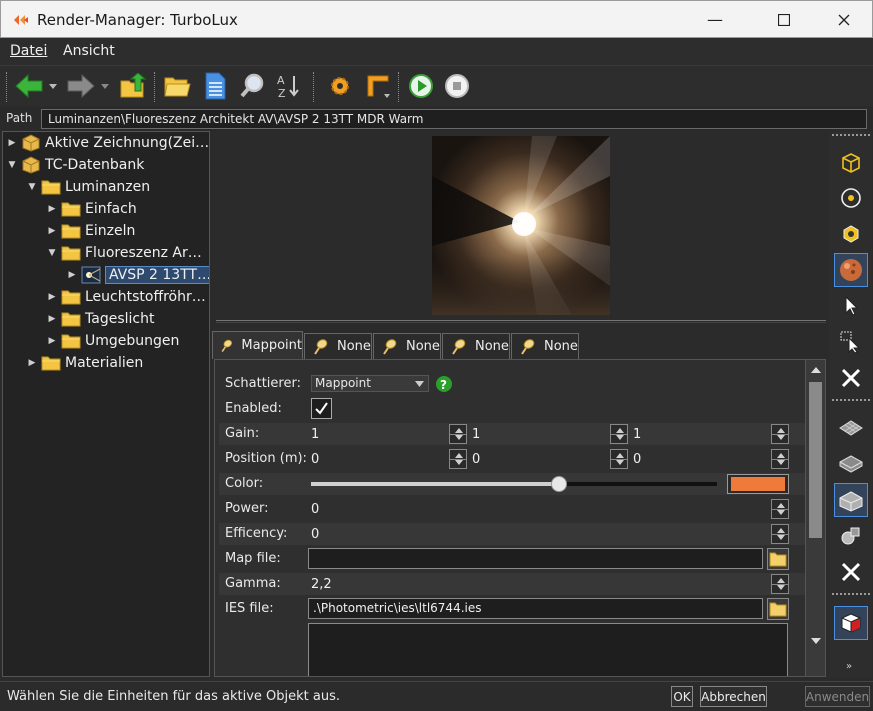 The image size is (873, 711). Describe the element at coordinates (340, 86) in the screenshot. I see `settings-button` at that location.